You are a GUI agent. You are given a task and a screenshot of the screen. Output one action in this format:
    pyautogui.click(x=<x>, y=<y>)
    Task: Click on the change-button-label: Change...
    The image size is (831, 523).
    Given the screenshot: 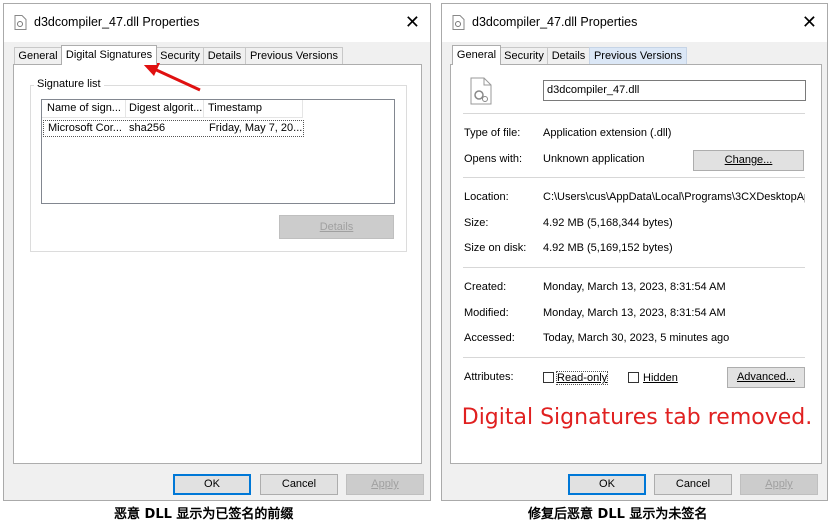 What is the action you would take?
    pyautogui.click(x=748, y=160)
    